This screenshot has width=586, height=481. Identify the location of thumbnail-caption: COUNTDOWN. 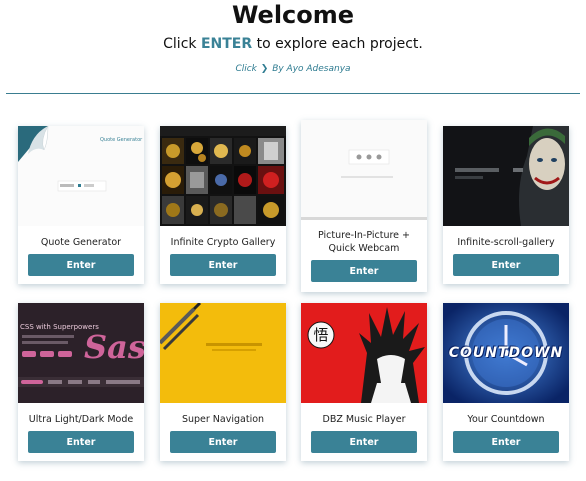
(506, 353).